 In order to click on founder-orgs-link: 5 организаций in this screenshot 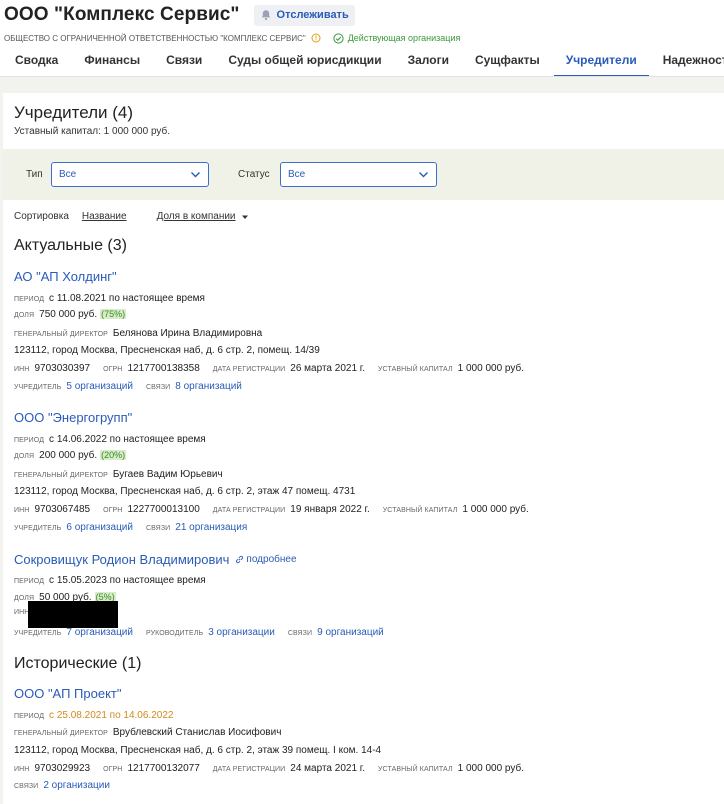, I will do `click(99, 386)`.